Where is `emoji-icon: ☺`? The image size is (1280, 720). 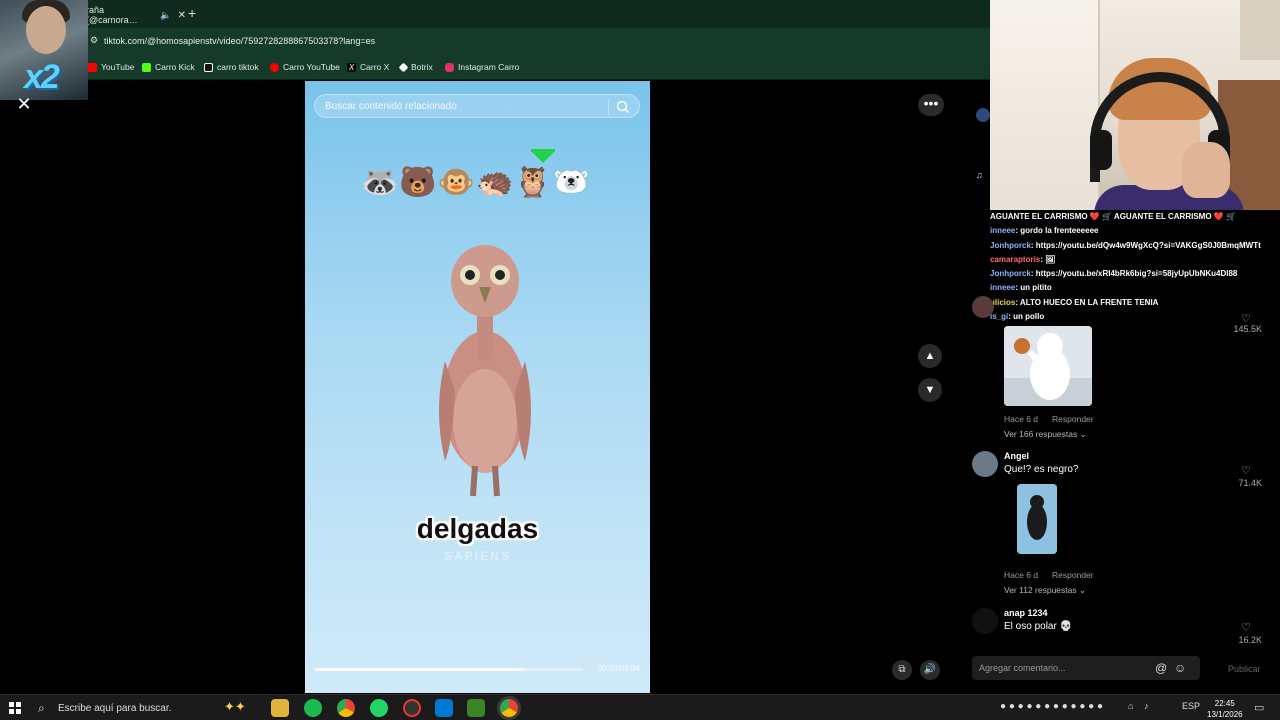
emoji-icon: ☺ is located at coordinates (1180, 668).